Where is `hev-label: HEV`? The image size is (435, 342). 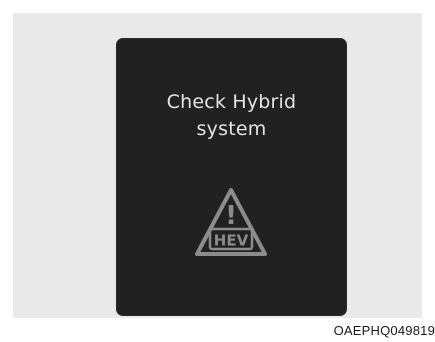
hev-label: HEV is located at coordinates (231, 241).